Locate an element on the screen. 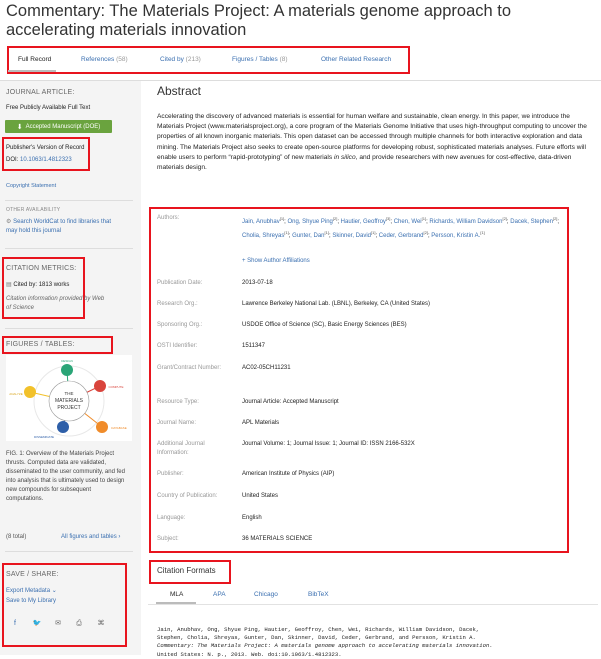 The width and height of the screenshot is (601, 659). citation-tab-mla: MLA is located at coordinates (176, 594).